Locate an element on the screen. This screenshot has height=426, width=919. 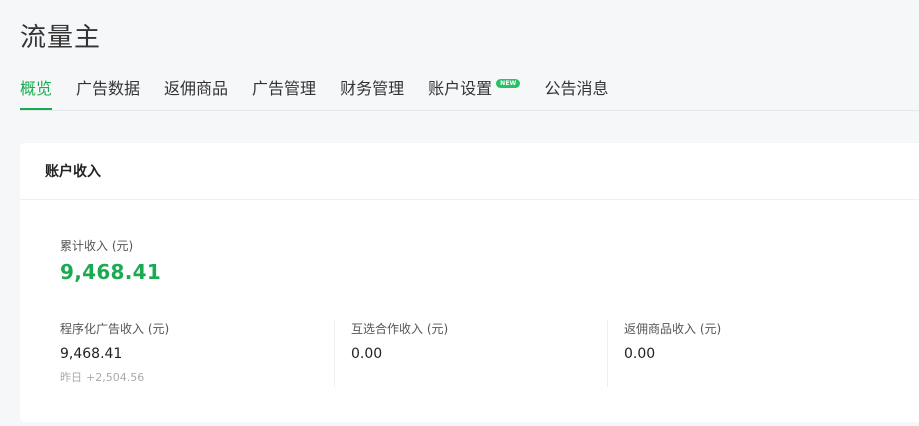
nav-tabs: 概览 广告数据 返佣商品 广告管理 财务管理 账户设置 NEW 公告消息 is located at coordinates (469, 93).